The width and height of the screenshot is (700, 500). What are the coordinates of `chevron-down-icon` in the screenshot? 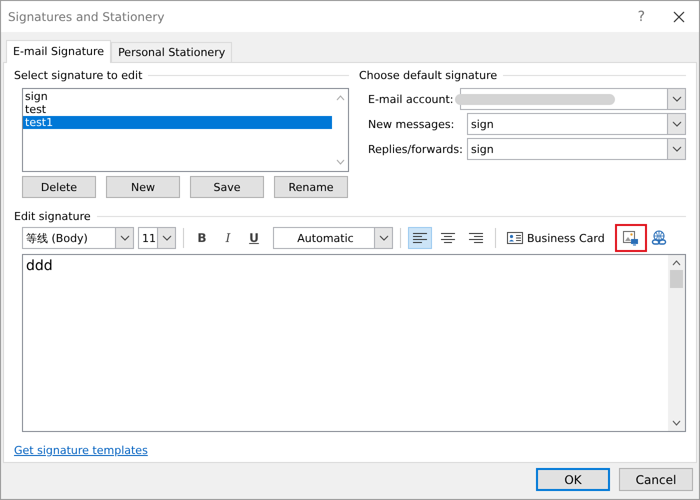 It's located at (676, 423).